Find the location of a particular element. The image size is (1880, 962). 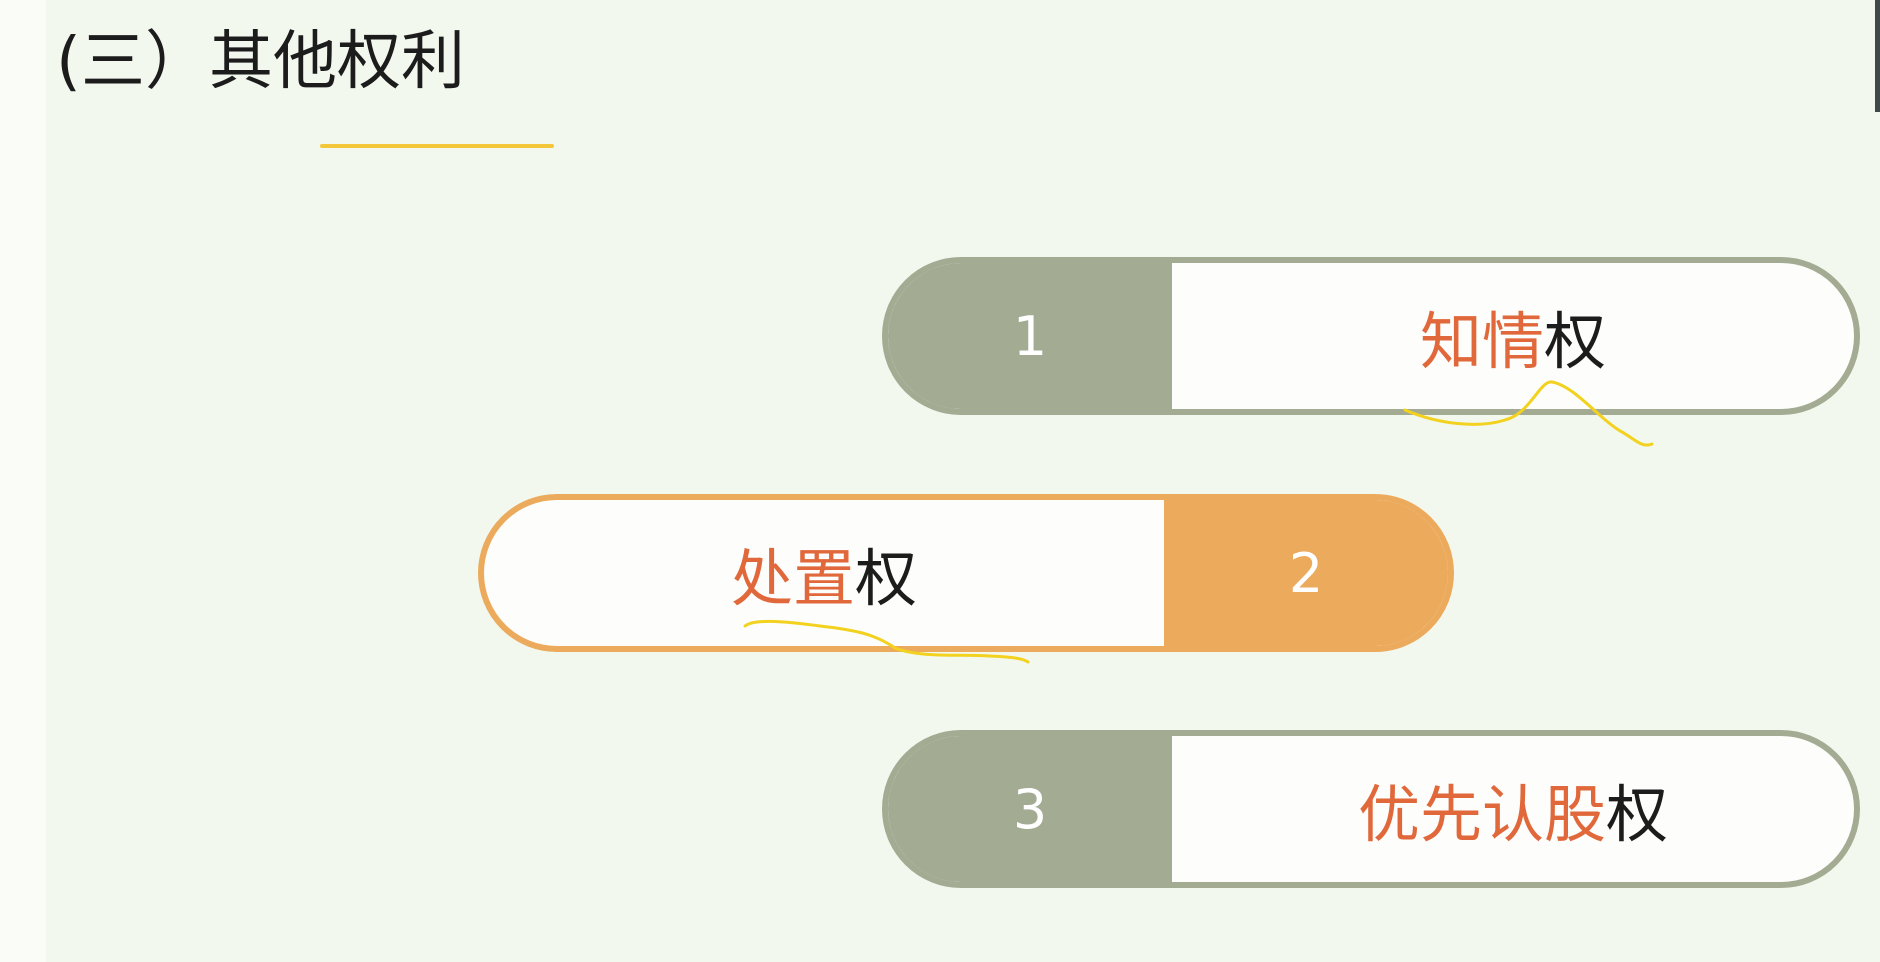

item-label-highlight: 优先认股 is located at coordinates (1481, 814).